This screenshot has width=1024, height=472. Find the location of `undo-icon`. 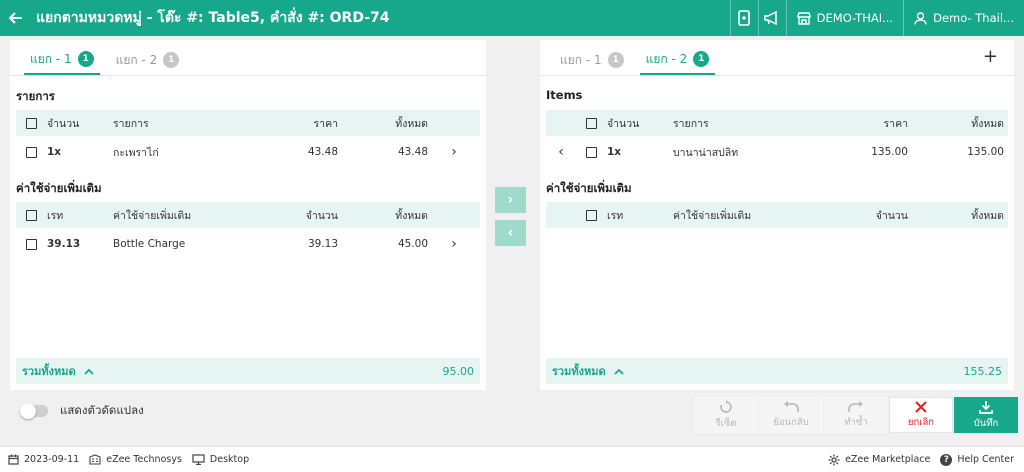

undo-icon is located at coordinates (791, 406).